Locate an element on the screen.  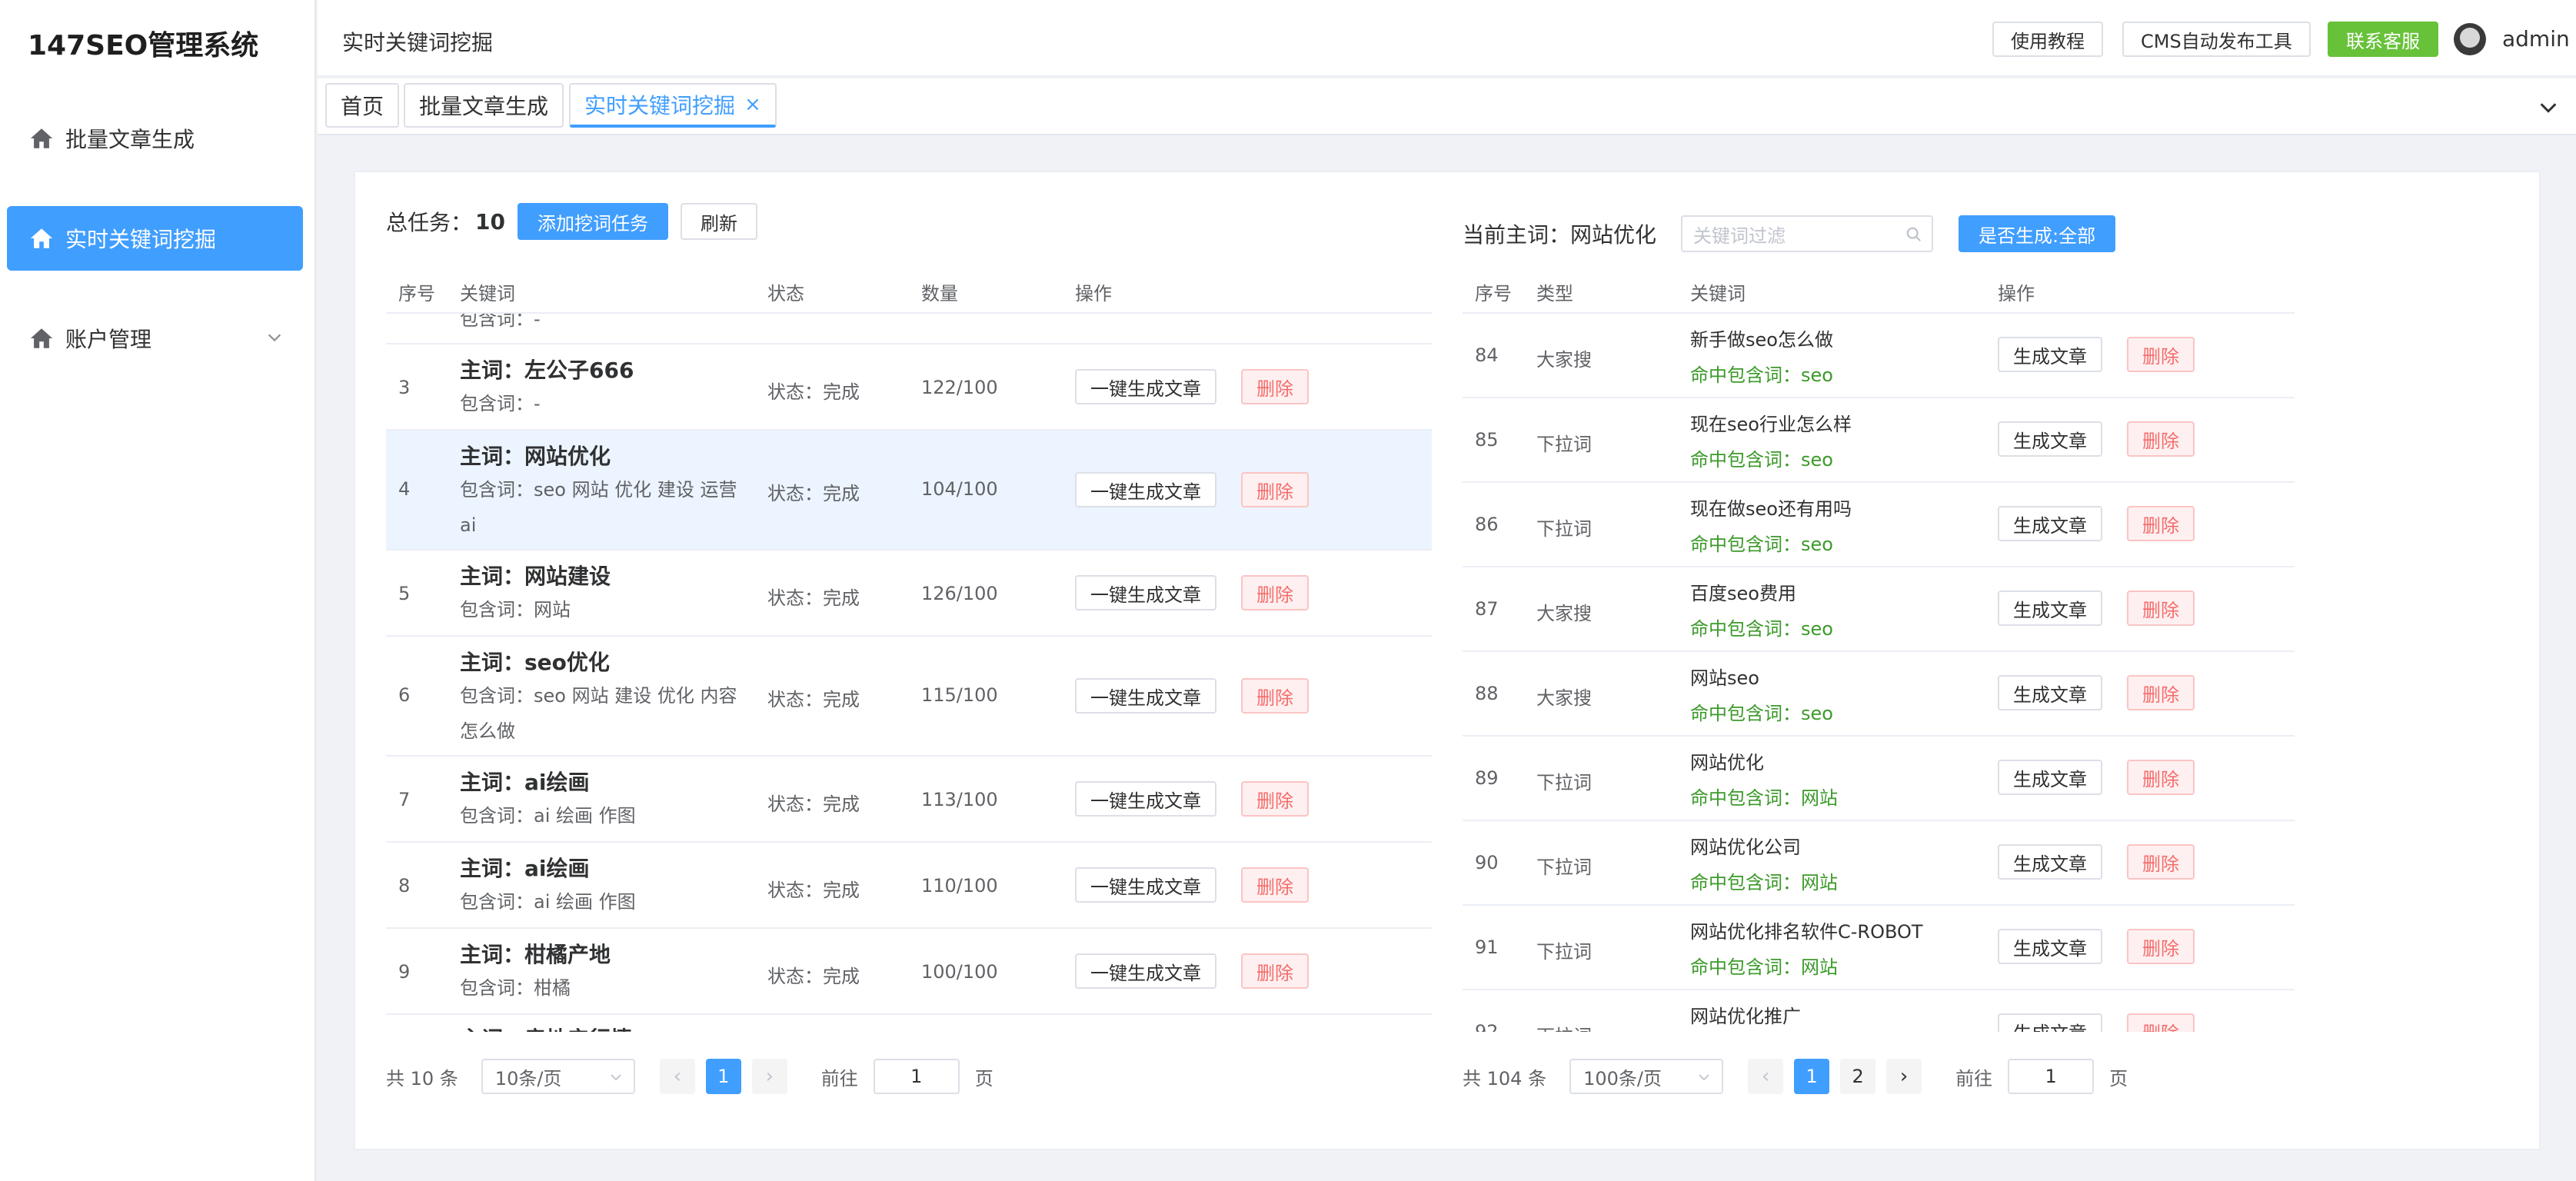
table-row: 92 下拉词 网站优化推广 生成文章 删除 is located at coordinates (1879, 1011).